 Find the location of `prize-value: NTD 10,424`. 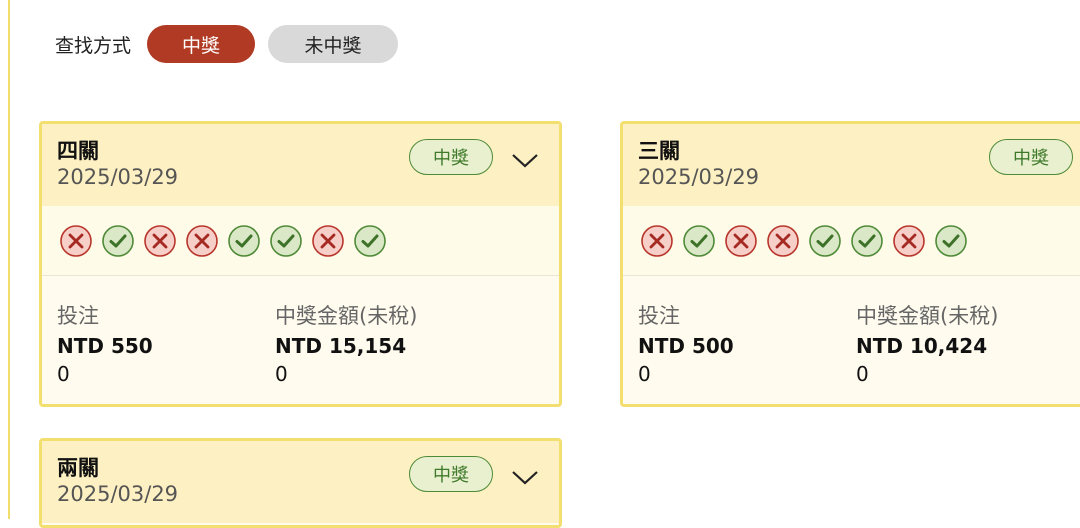

prize-value: NTD 10,424 is located at coordinates (922, 346).